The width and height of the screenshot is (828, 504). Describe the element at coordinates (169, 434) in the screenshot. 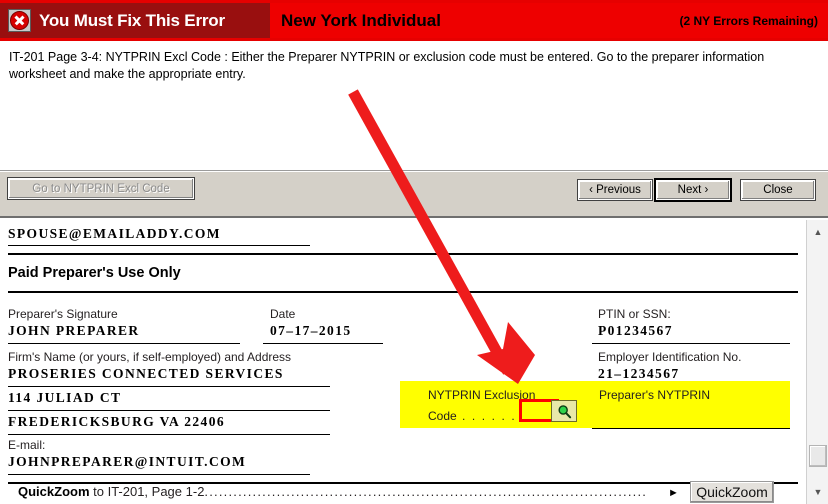

I see `firm-address-line2-underline` at that location.